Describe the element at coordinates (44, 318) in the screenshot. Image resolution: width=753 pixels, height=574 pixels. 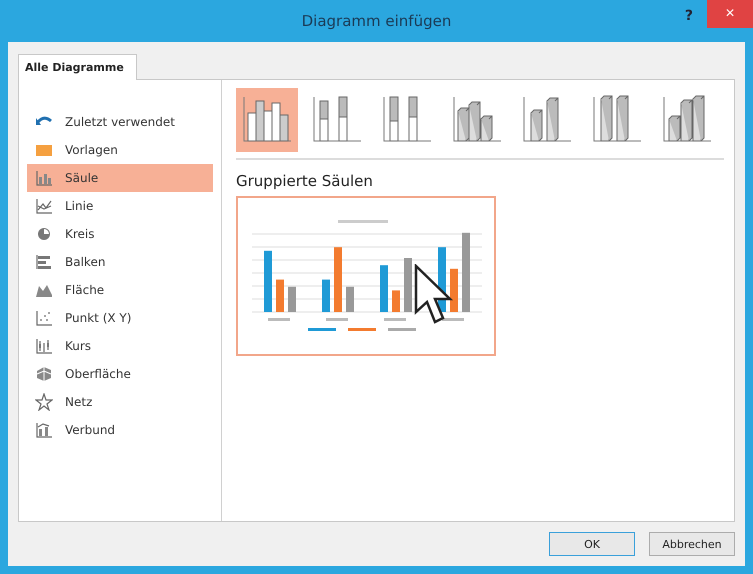
I see `scatter-chart-icon` at that location.